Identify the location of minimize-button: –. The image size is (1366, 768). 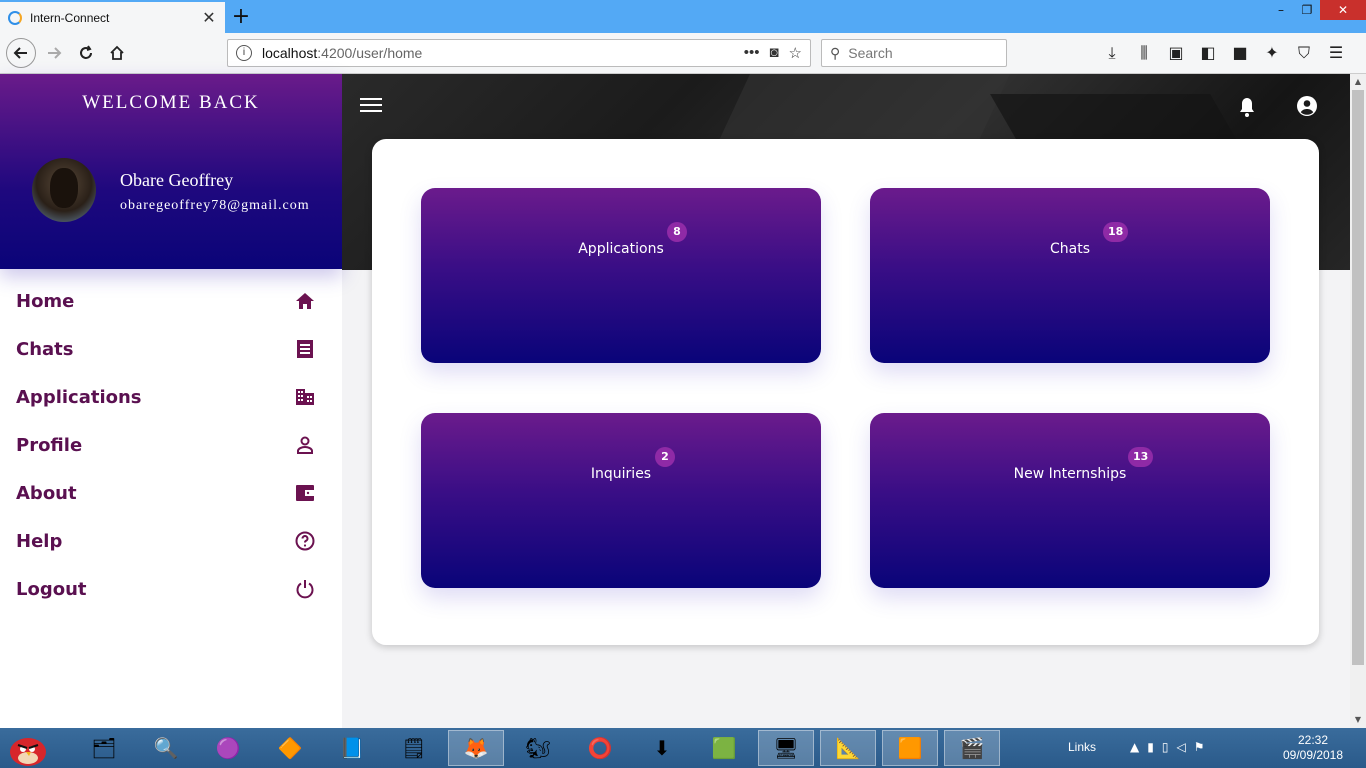
(1281, 10).